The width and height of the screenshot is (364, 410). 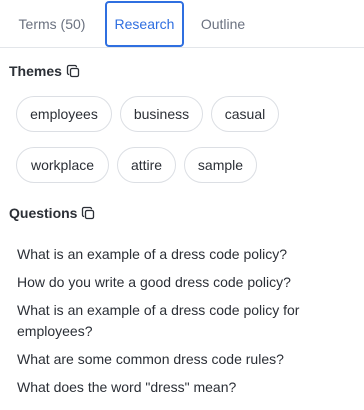 I want to click on tab-bar: Terms (50) Research Outline, so click(x=182, y=24).